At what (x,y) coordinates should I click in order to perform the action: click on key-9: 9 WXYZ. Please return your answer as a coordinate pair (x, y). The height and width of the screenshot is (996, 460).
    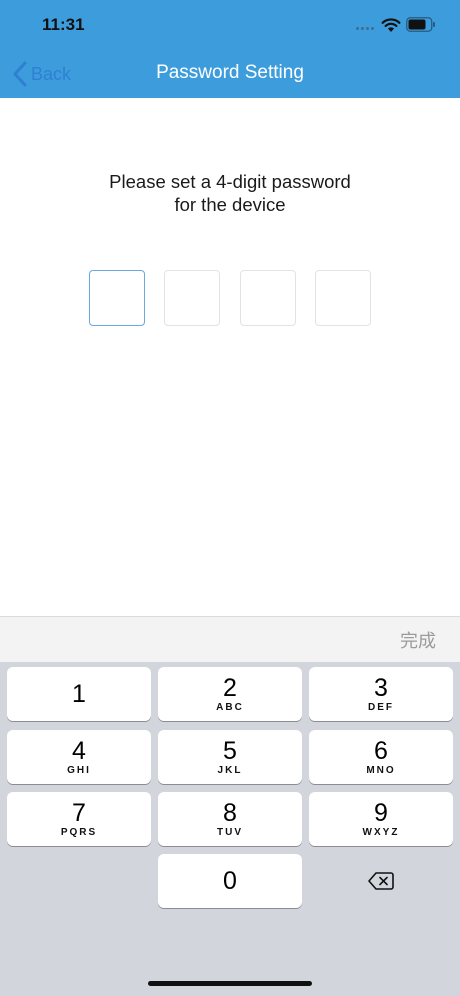
    Looking at the image, I should click on (381, 819).